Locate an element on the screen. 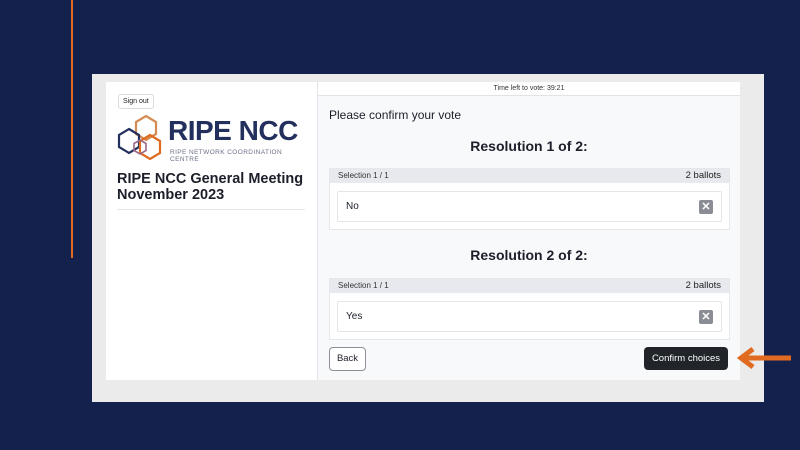  resolution-2-title: Resolution 2 of 2: is located at coordinates (529, 255).